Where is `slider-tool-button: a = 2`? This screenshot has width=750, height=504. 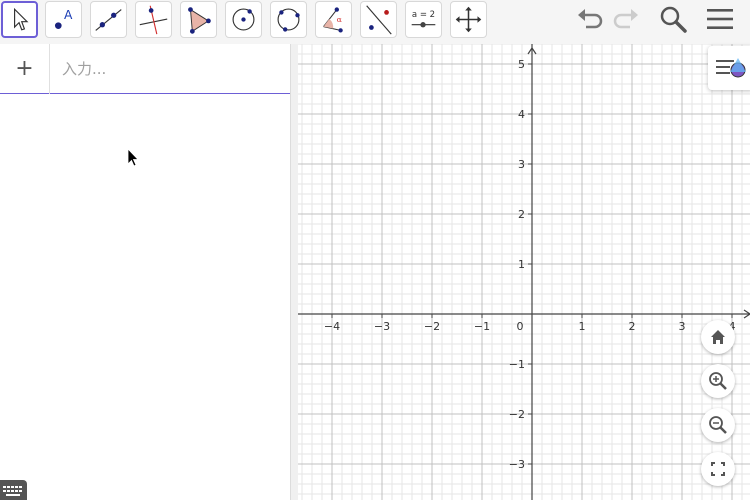 slider-tool-button: a = 2 is located at coordinates (423, 19).